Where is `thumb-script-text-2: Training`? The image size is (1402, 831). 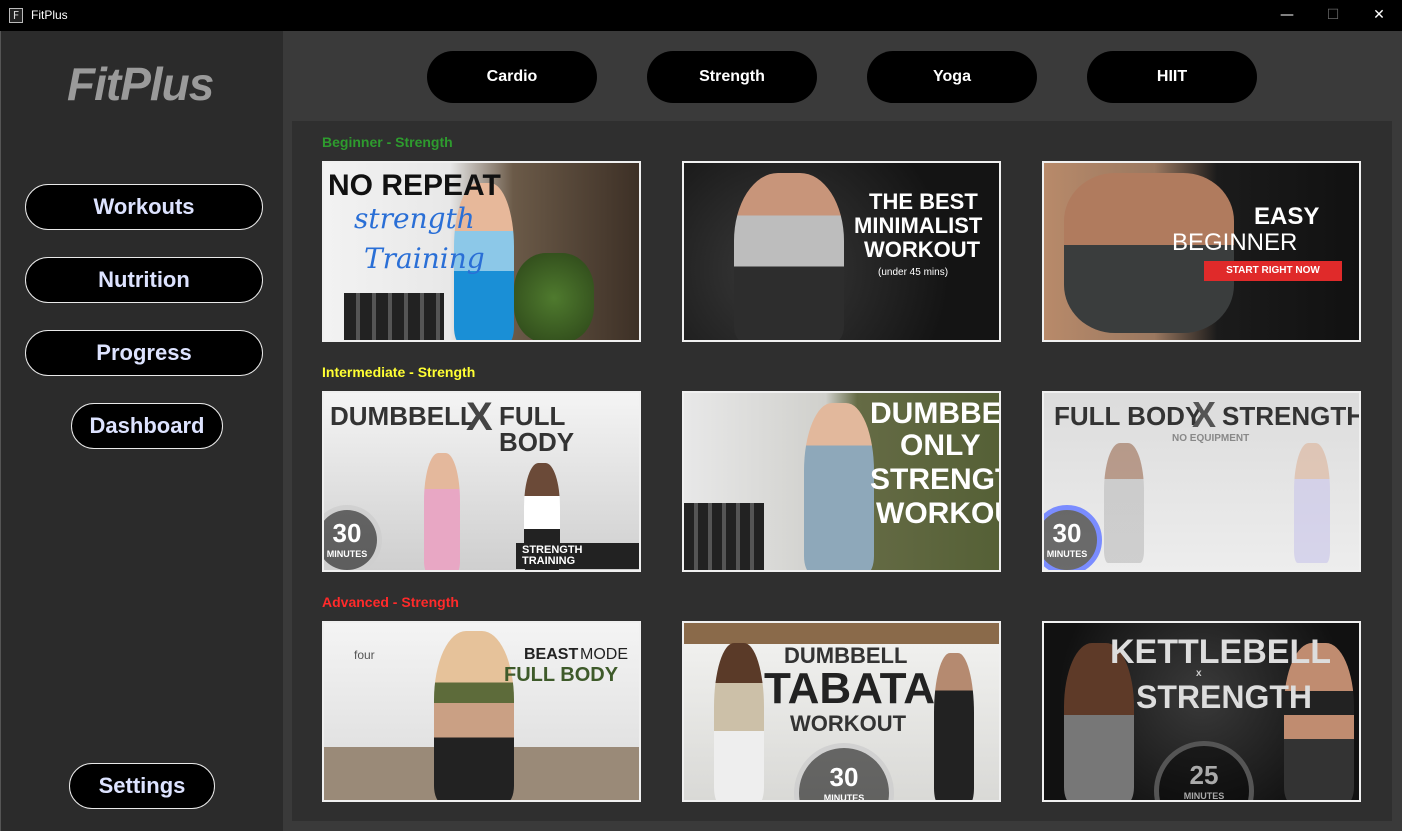 thumb-script-text-2: Training is located at coordinates (424, 258).